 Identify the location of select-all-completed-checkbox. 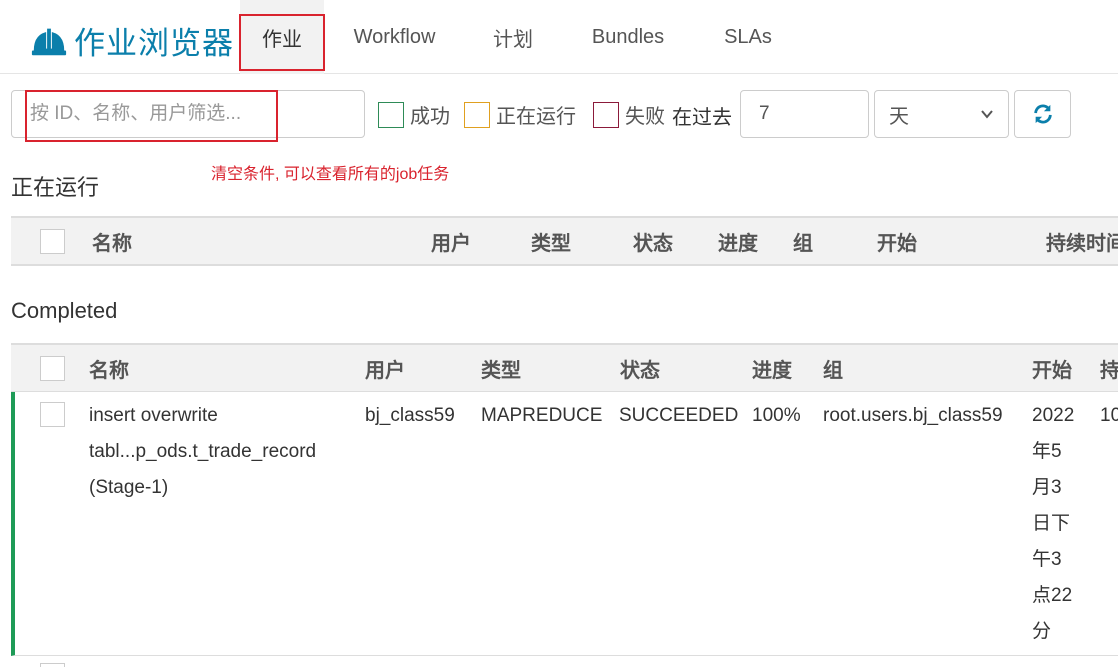
(52, 368).